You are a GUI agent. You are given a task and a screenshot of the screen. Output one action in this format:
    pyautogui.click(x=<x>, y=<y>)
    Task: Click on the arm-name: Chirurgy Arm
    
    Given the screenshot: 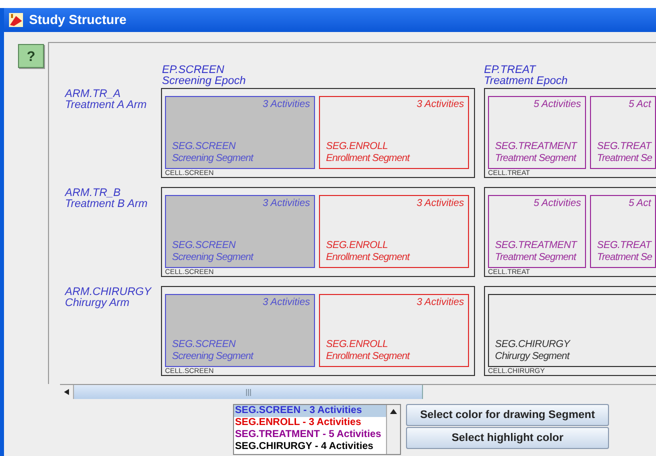 What is the action you would take?
    pyautogui.click(x=97, y=303)
    